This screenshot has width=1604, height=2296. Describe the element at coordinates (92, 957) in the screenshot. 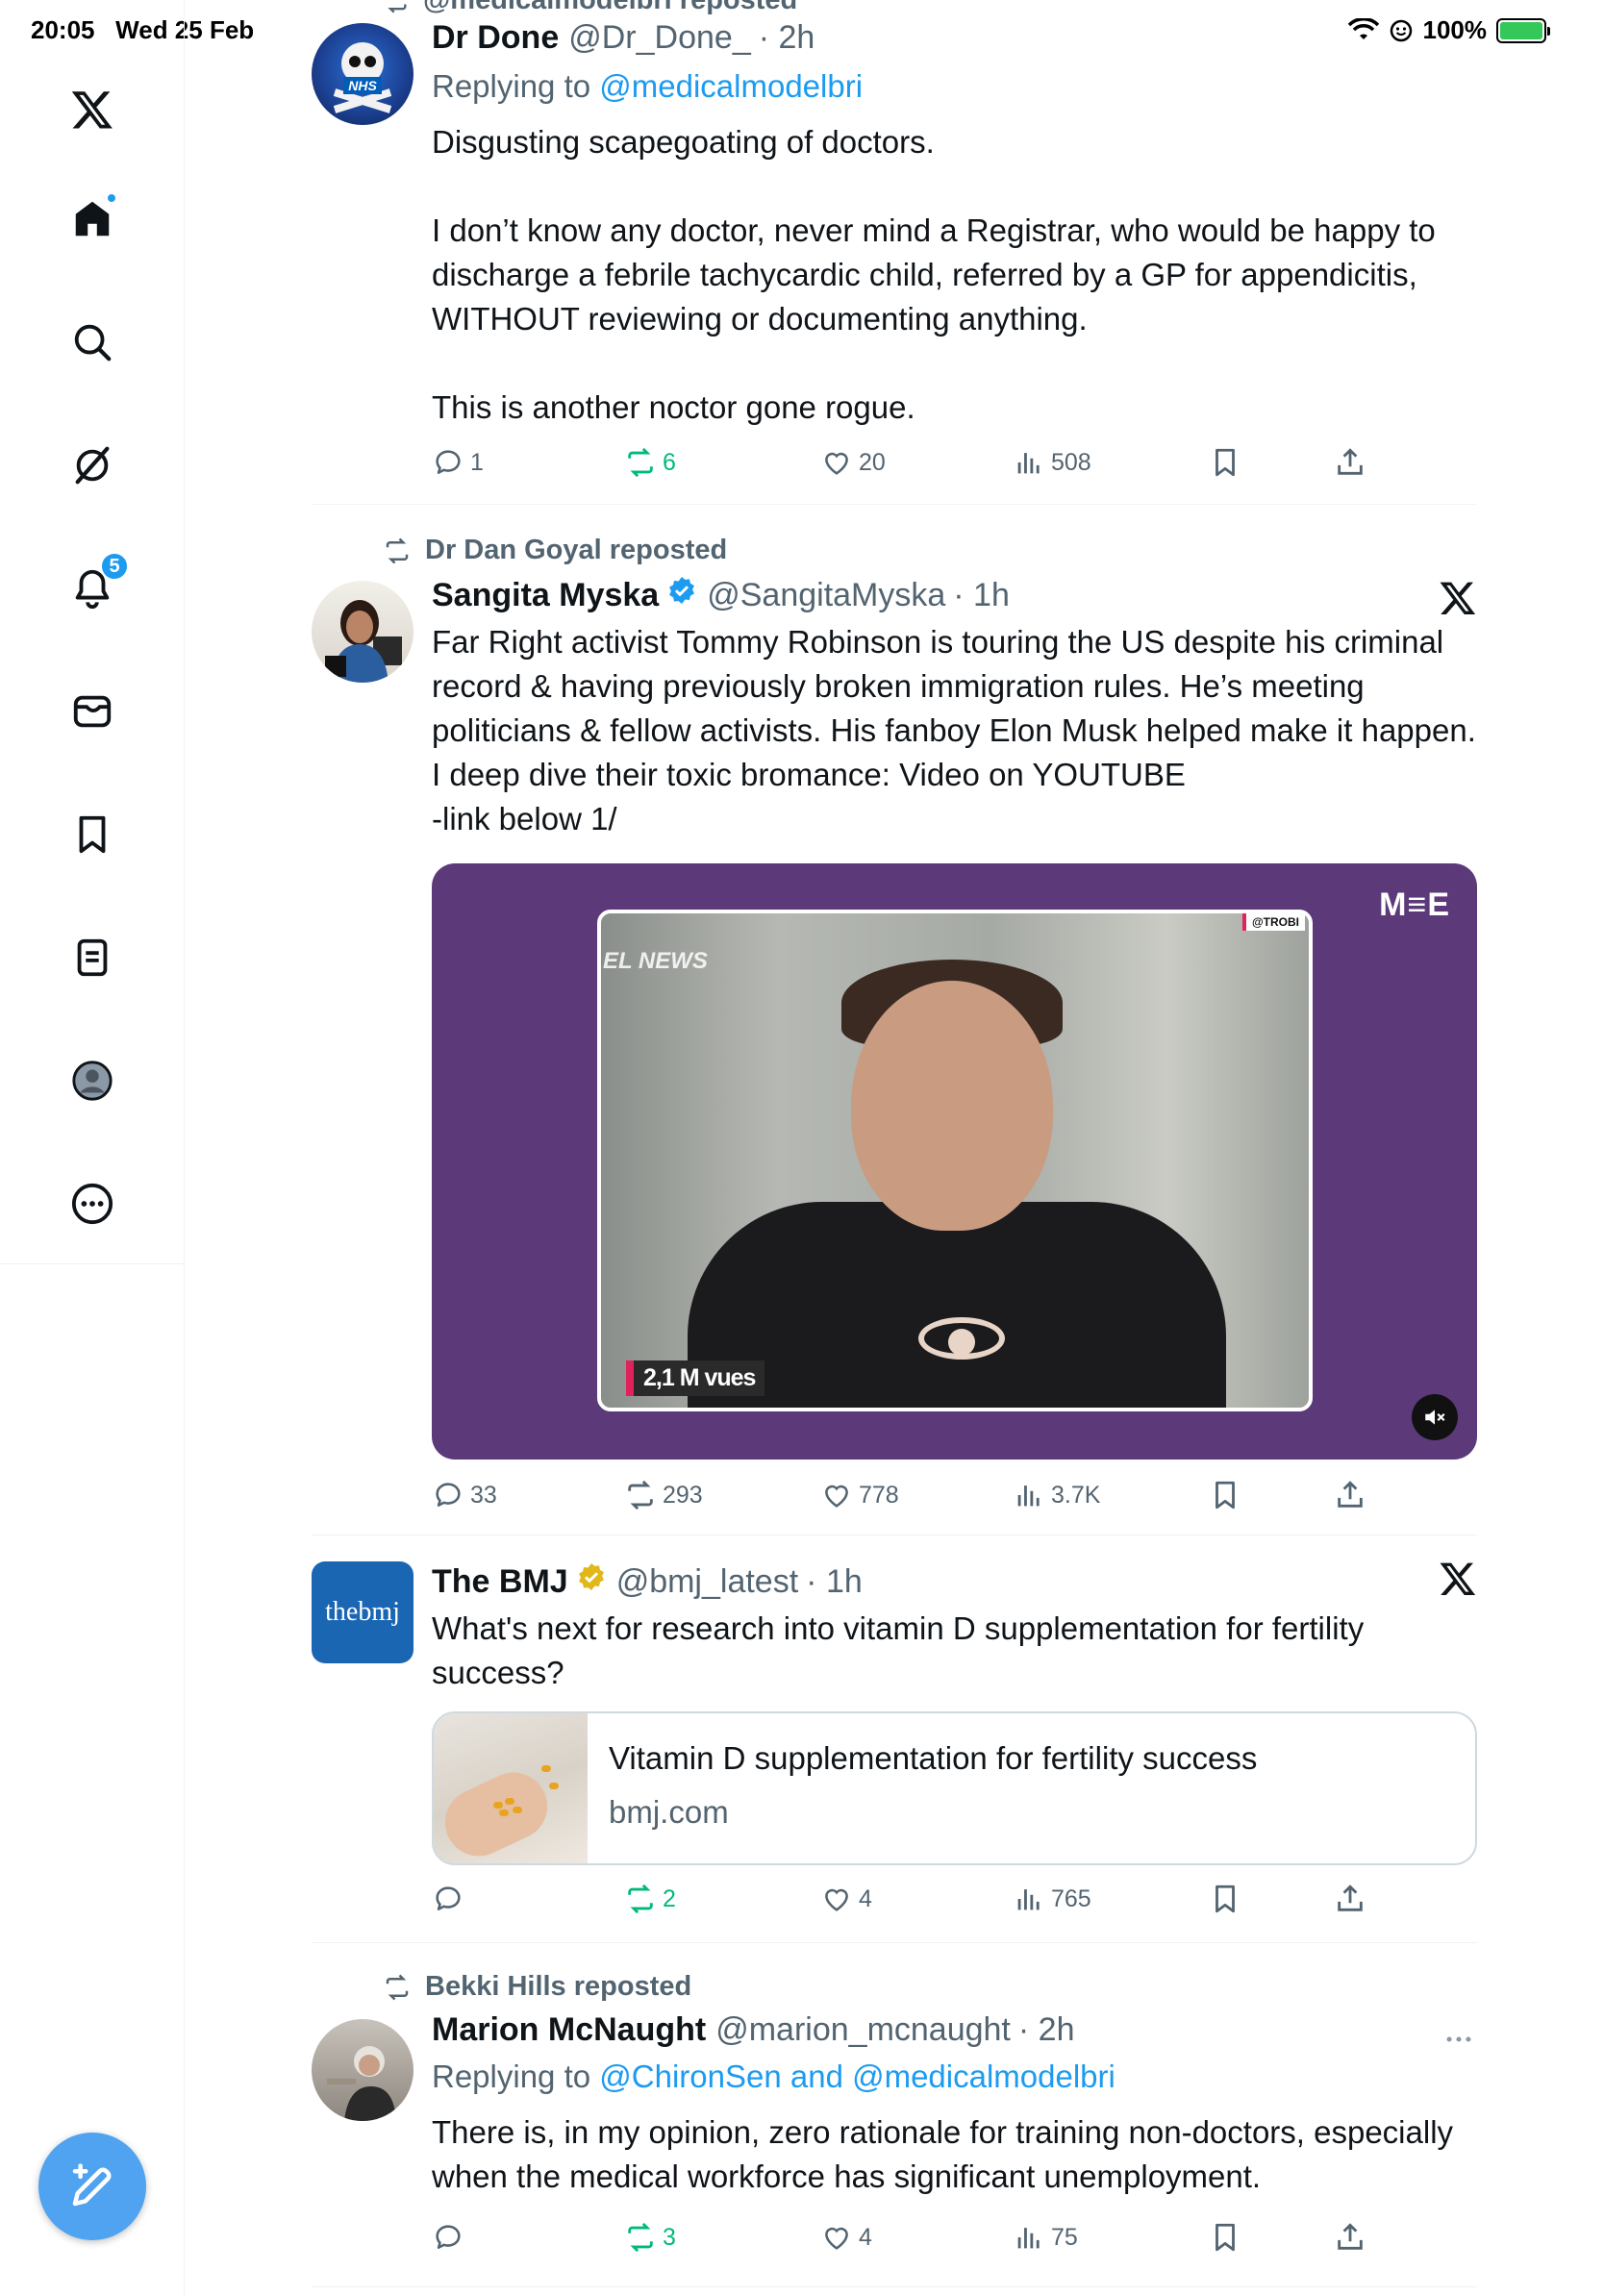

I see `lists-icon` at that location.